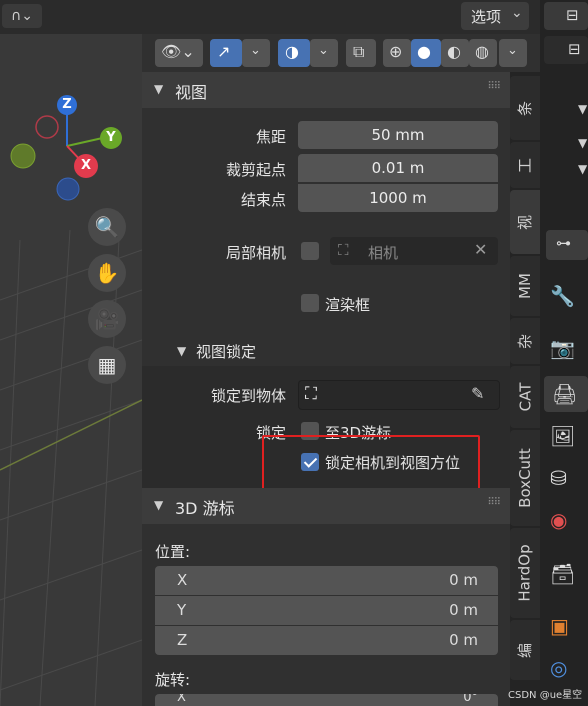 The height and width of the screenshot is (706, 588). I want to click on overlay-toggle-icon: ◑, so click(294, 53).